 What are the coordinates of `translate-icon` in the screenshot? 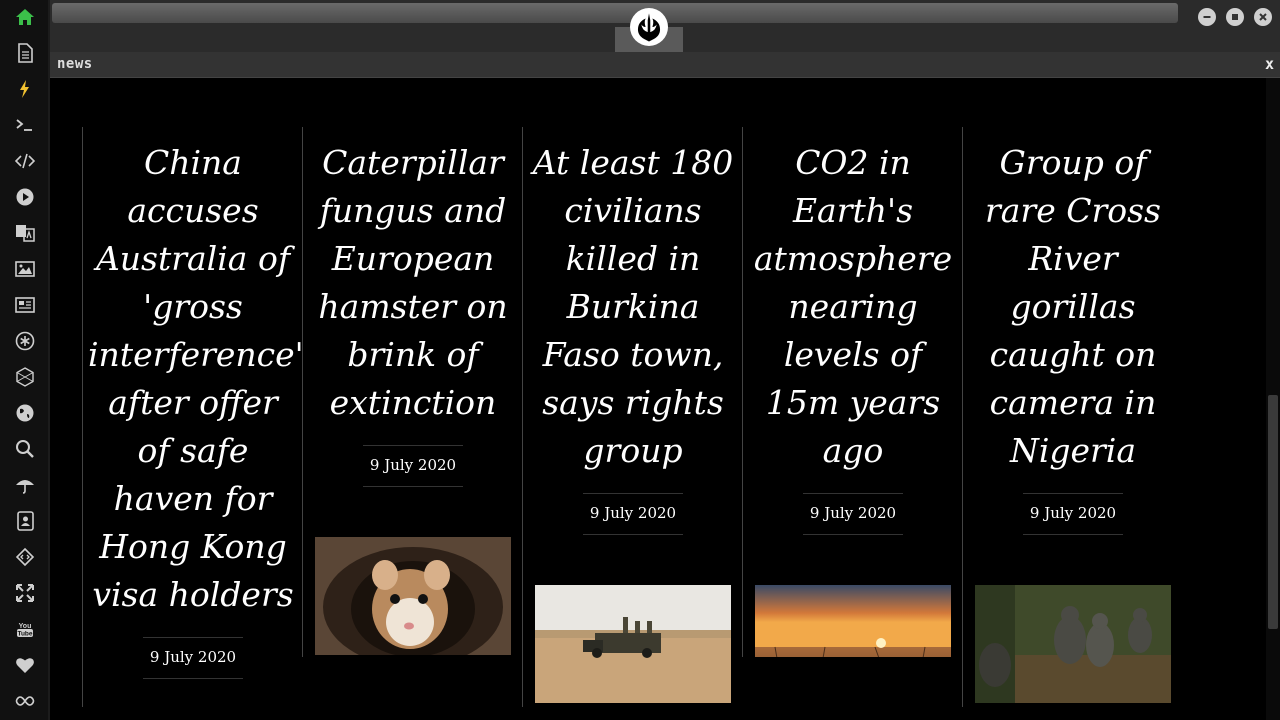 It's located at (25, 233).